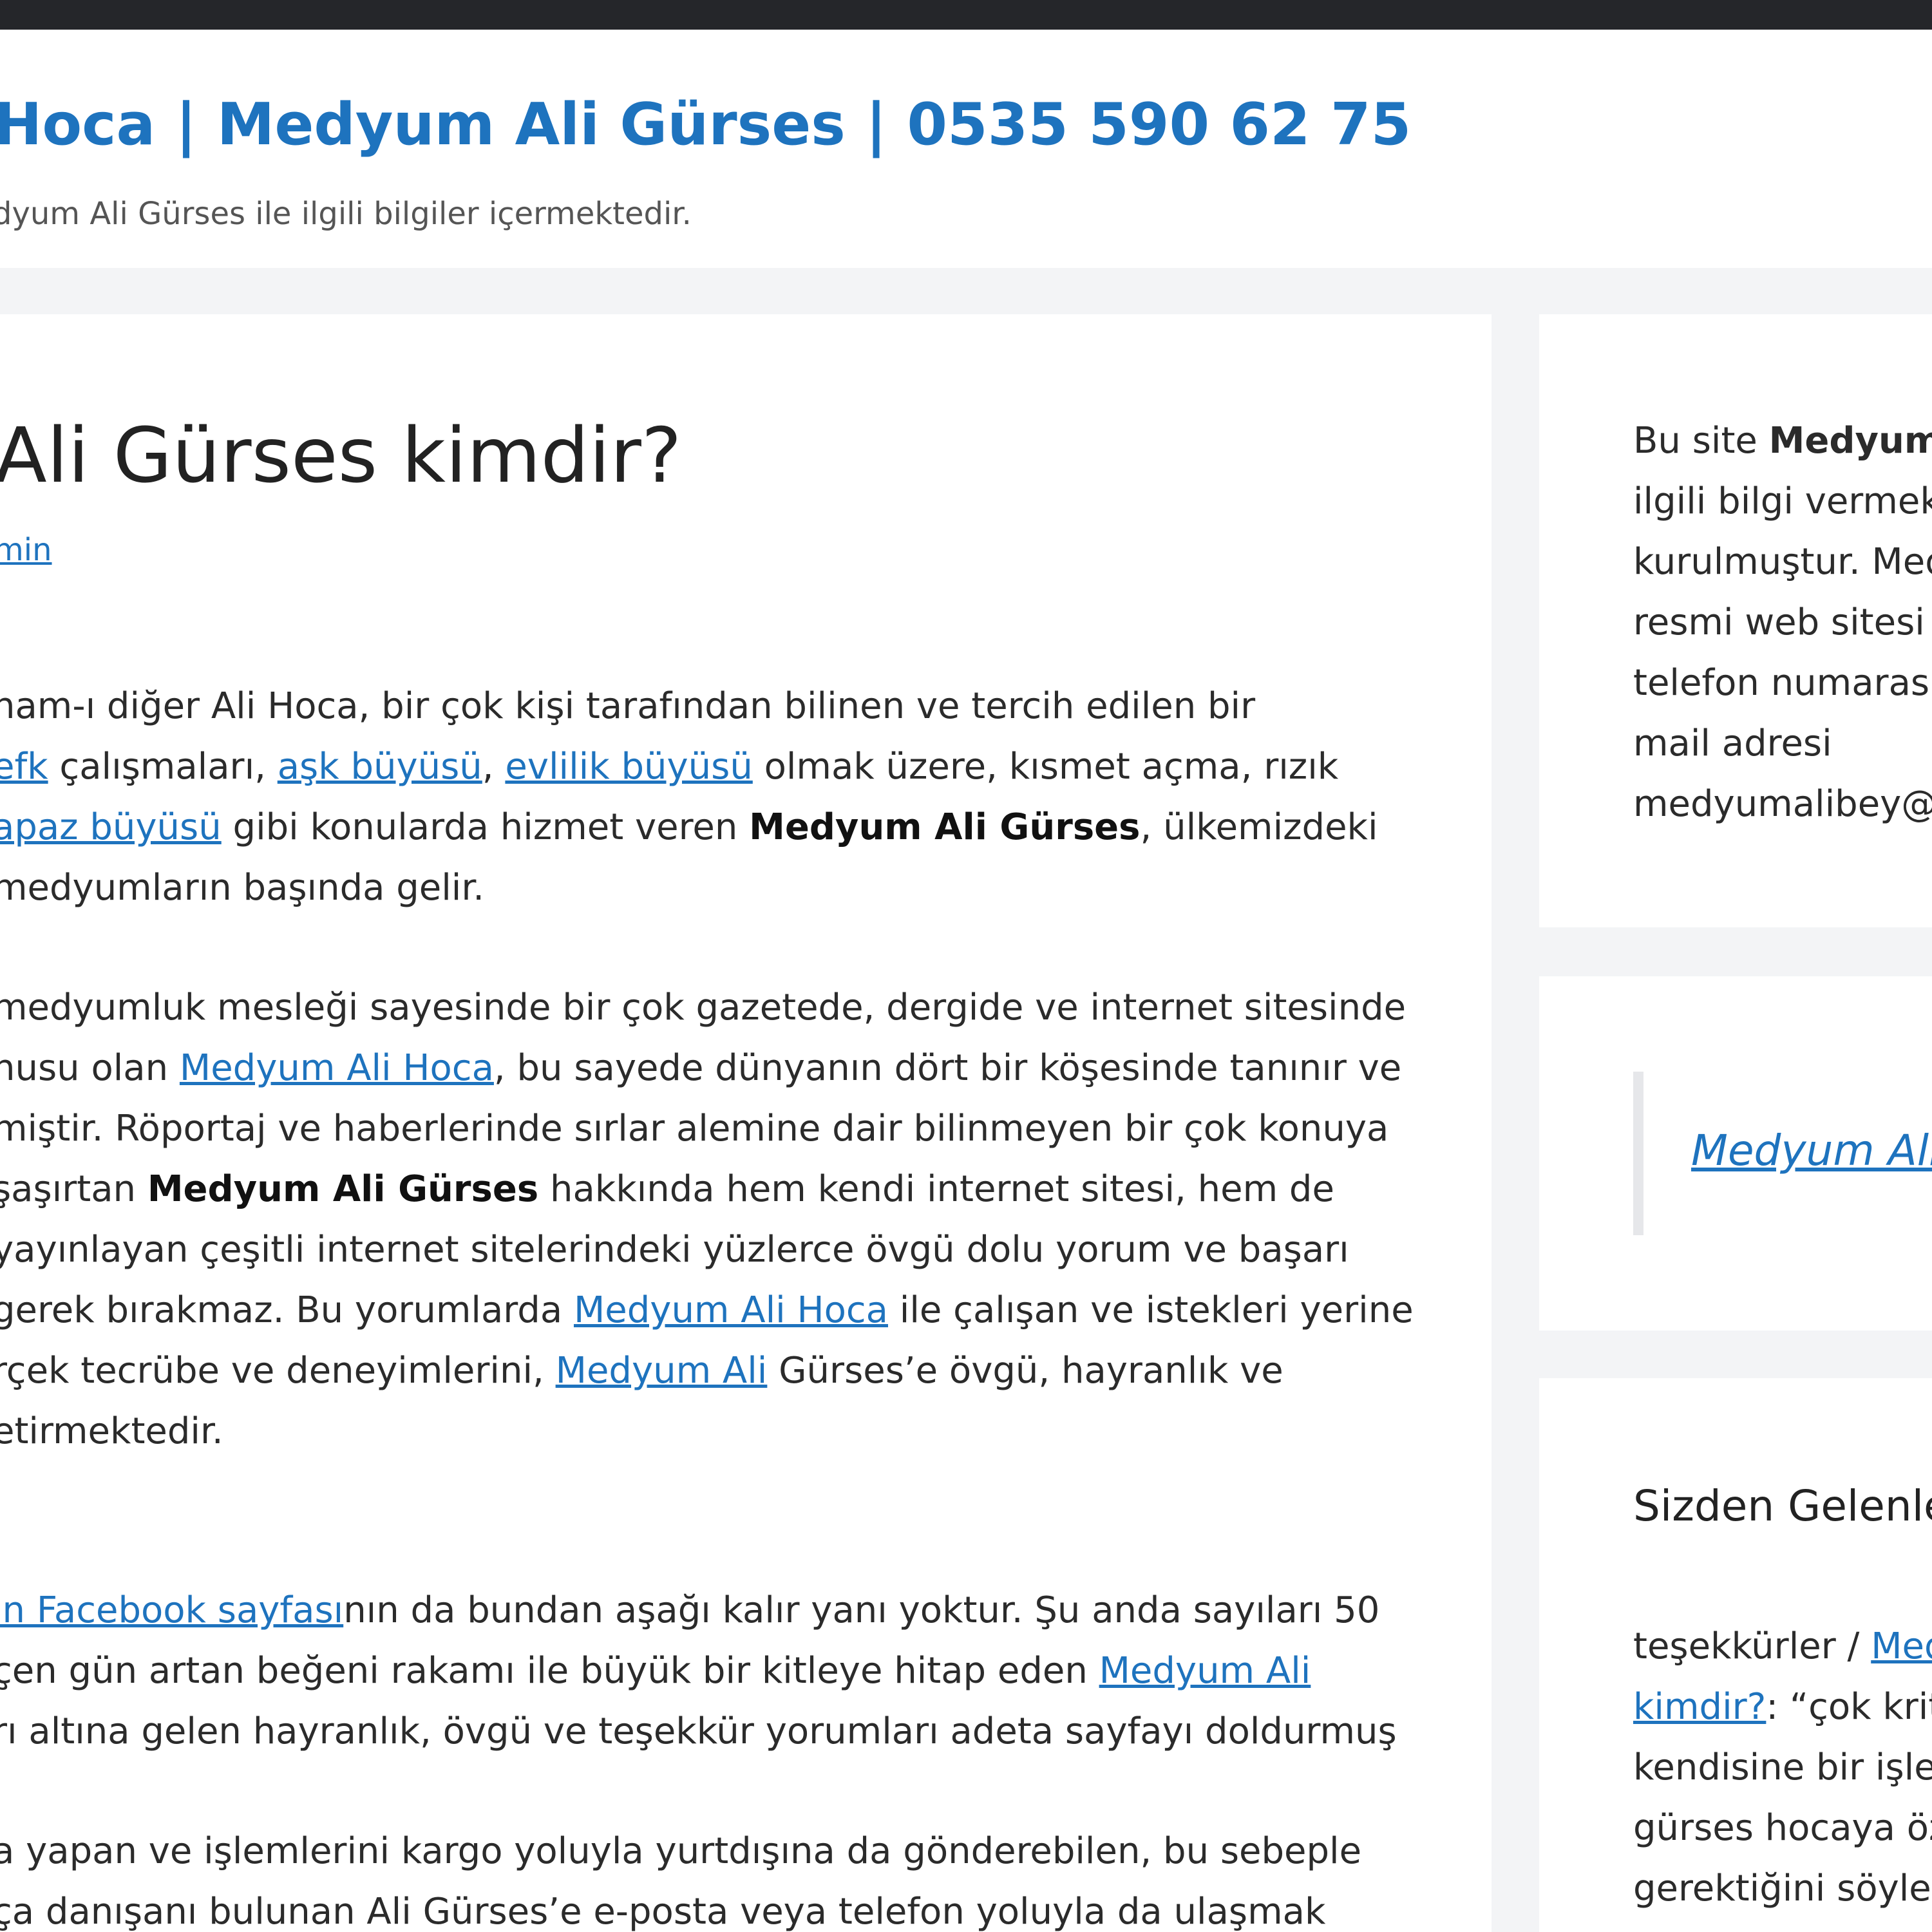  I want to click on quote-link: Medyum Ali, so click(1812, 1150).